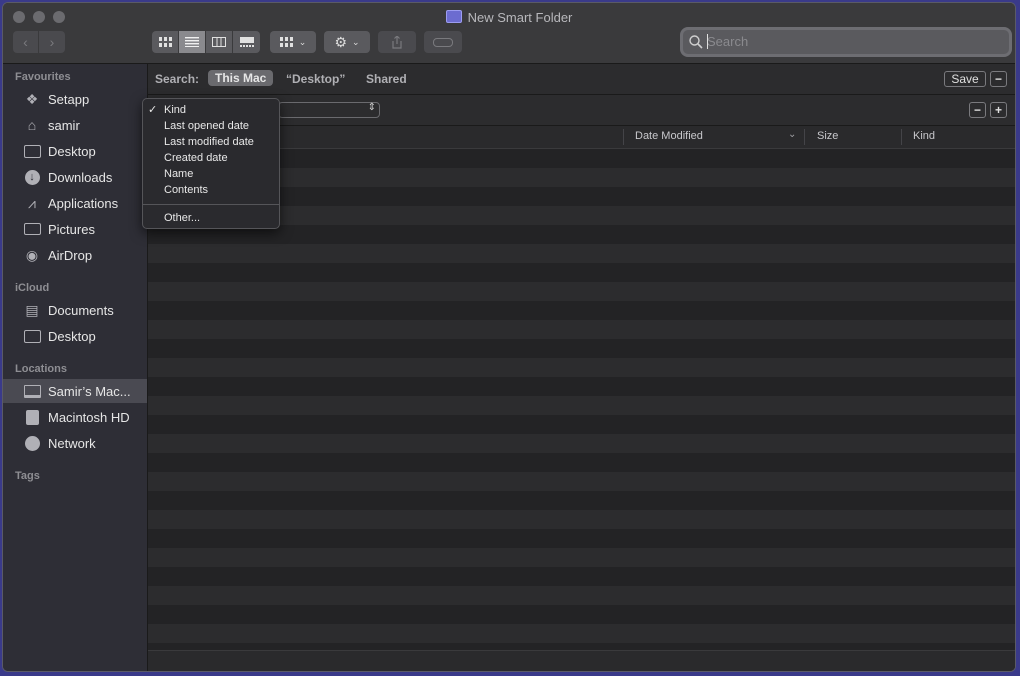 The width and height of the screenshot is (1020, 676). I want to click on up-down-chevron-icon: ⇕, so click(371, 107).